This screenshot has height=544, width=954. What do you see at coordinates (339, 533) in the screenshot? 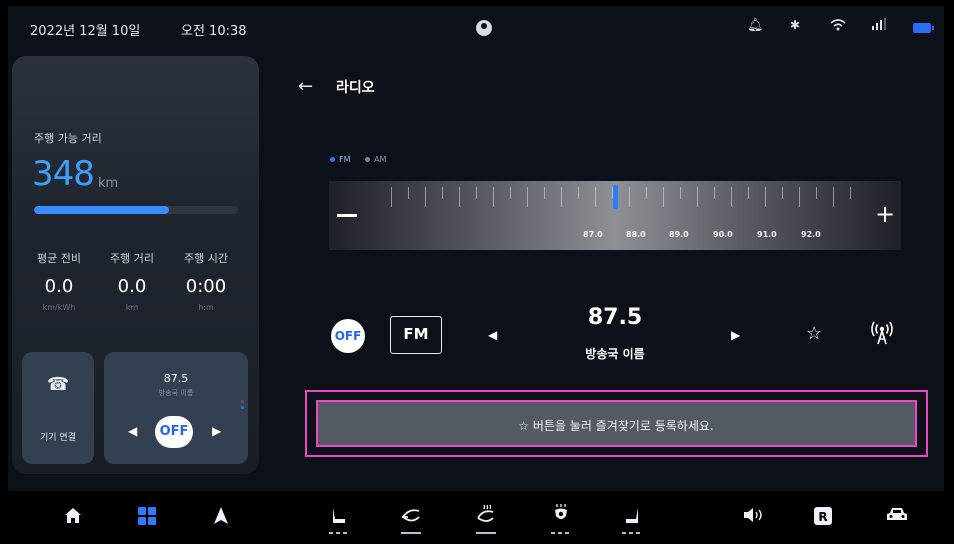
I see `driver-seat-level` at bounding box center [339, 533].